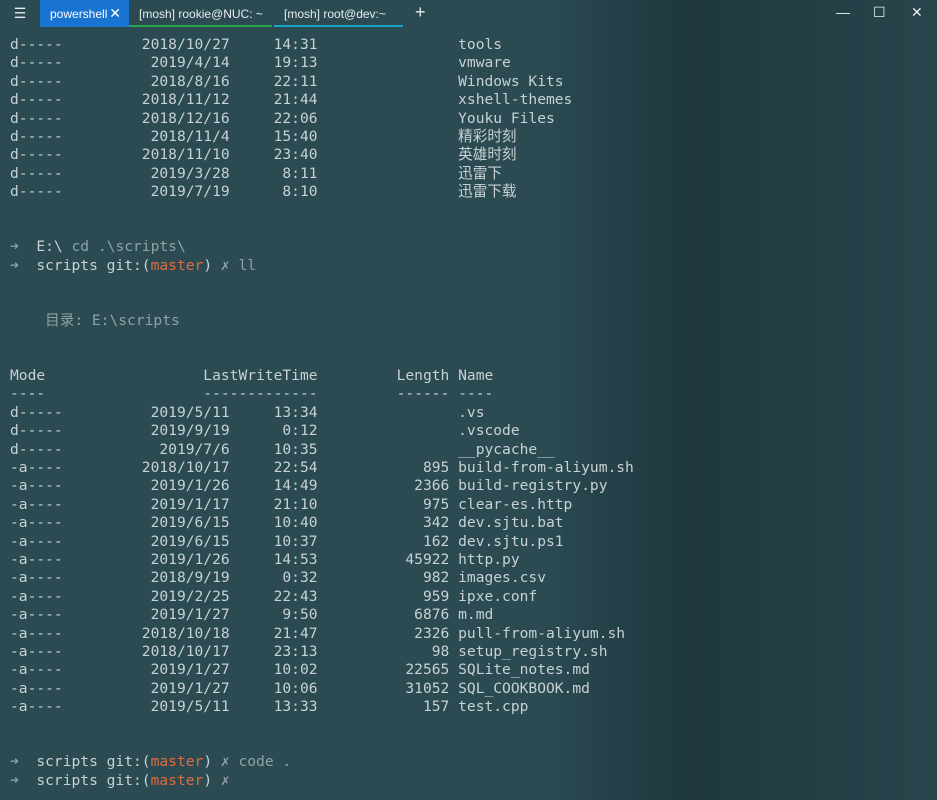 The width and height of the screenshot is (937, 800). Describe the element at coordinates (335, 13) in the screenshot. I see `tab-label: [mosh] root@dev:~` at that location.